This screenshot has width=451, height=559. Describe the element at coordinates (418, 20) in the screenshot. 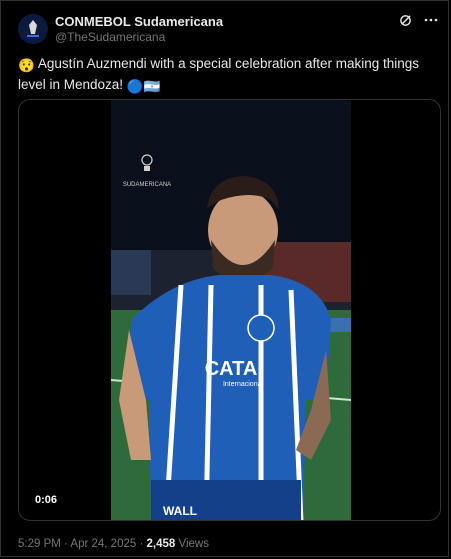

I see `top-actions` at that location.